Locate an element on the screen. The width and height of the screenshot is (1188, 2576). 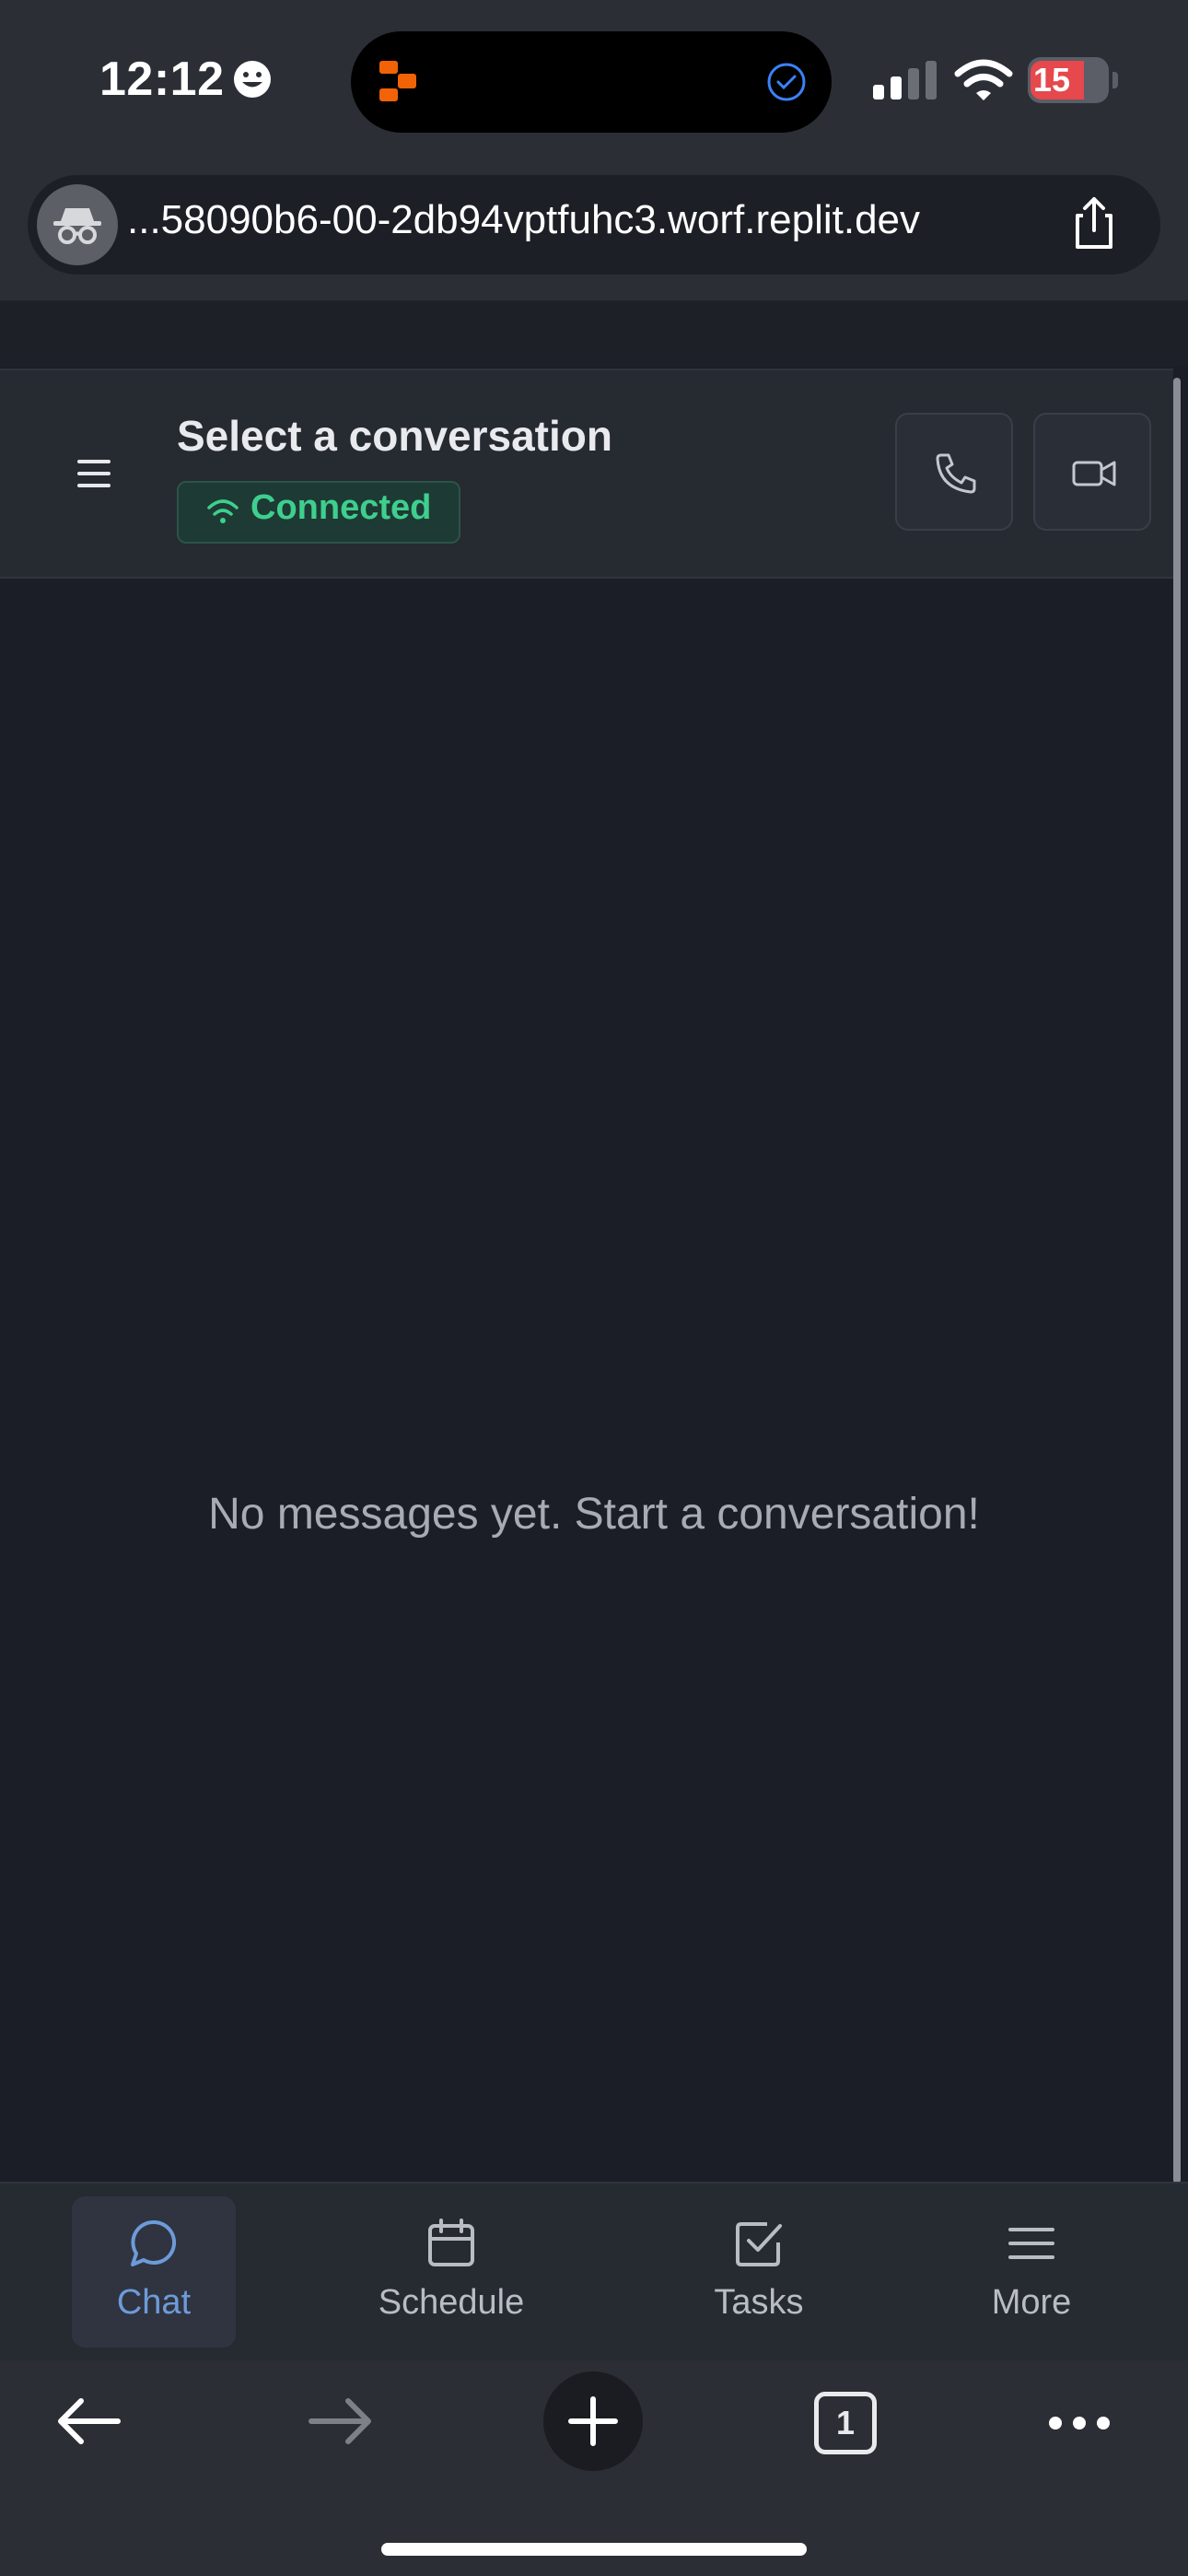
dynamic-island is located at coordinates (591, 82).